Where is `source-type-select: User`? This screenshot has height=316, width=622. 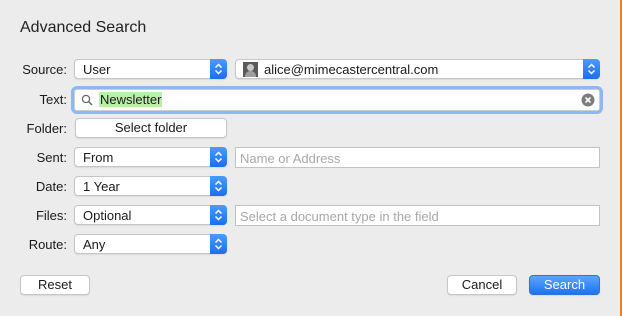
source-type-select: User is located at coordinates (150, 69).